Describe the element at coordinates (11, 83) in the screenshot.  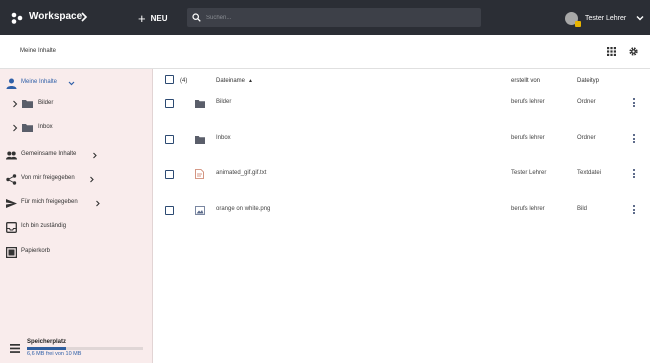
I see `person-icon` at that location.